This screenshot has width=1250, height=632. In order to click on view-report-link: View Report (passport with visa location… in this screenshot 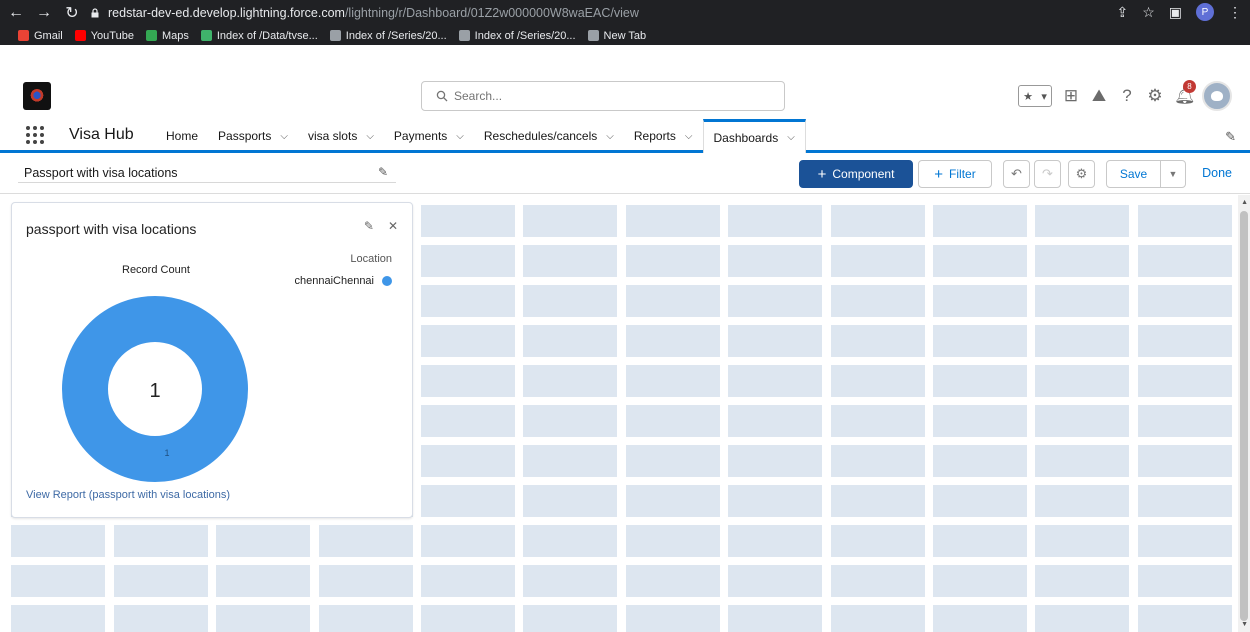, I will do `click(128, 495)`.